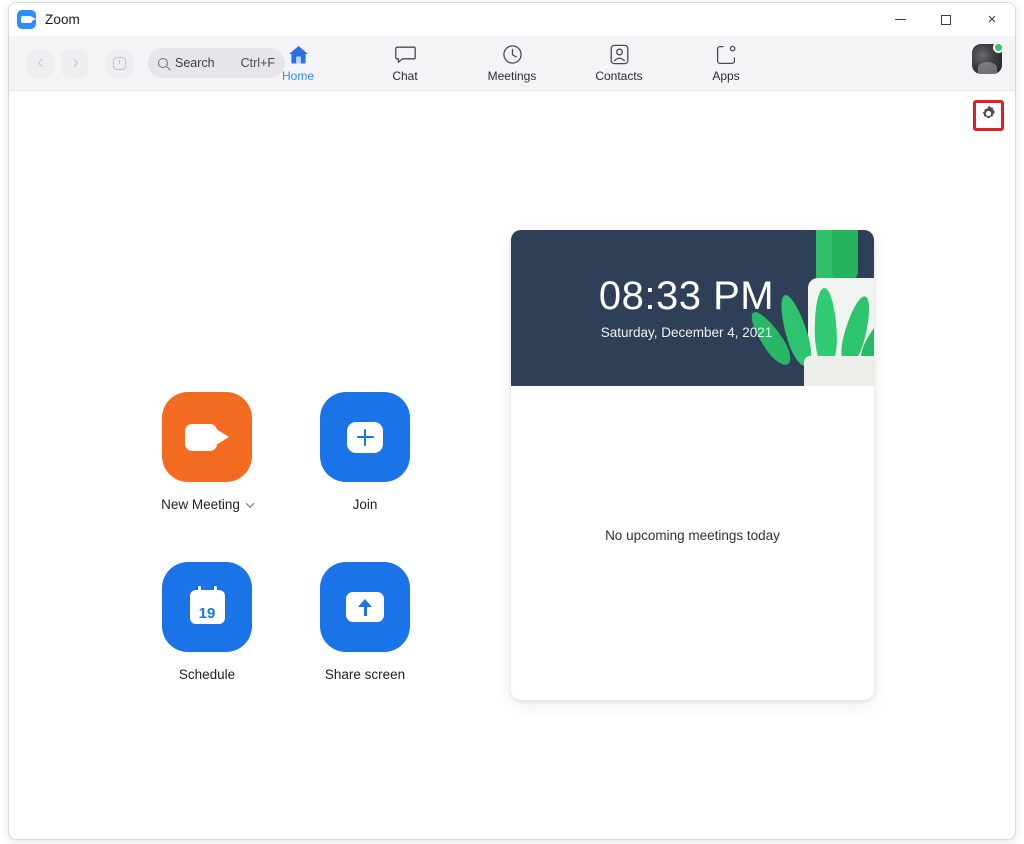 This screenshot has height=844, width=1024. I want to click on tab-chat: Chat, so click(405, 63).